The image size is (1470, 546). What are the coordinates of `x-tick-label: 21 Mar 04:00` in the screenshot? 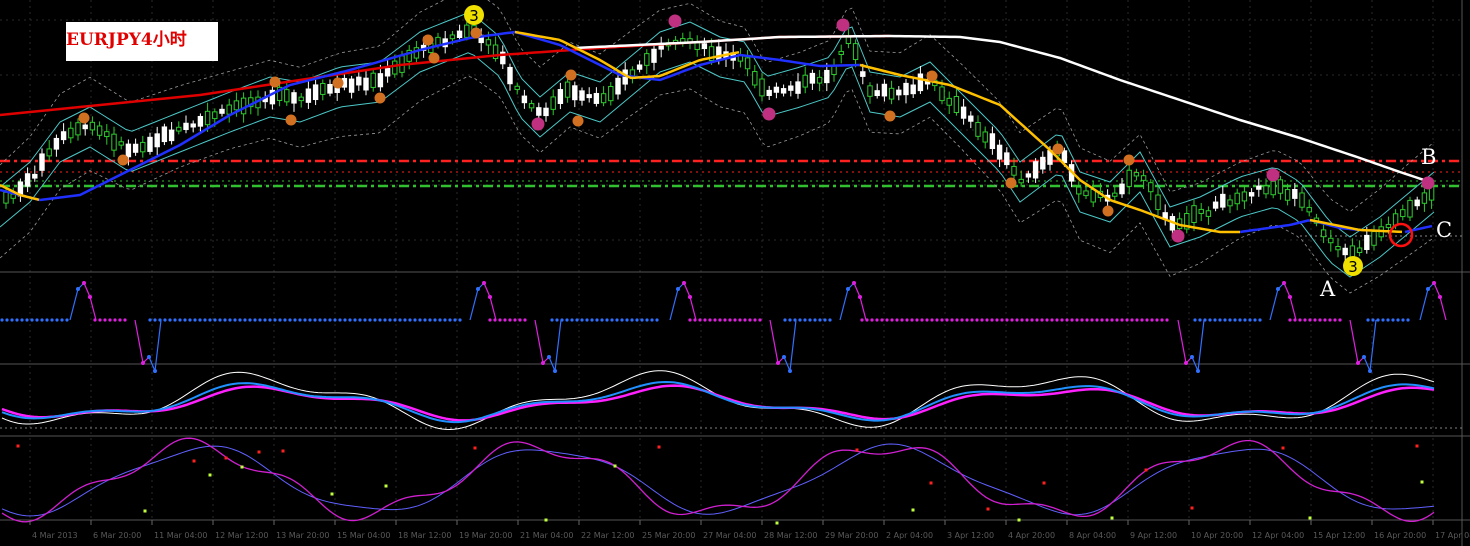 It's located at (546, 535).